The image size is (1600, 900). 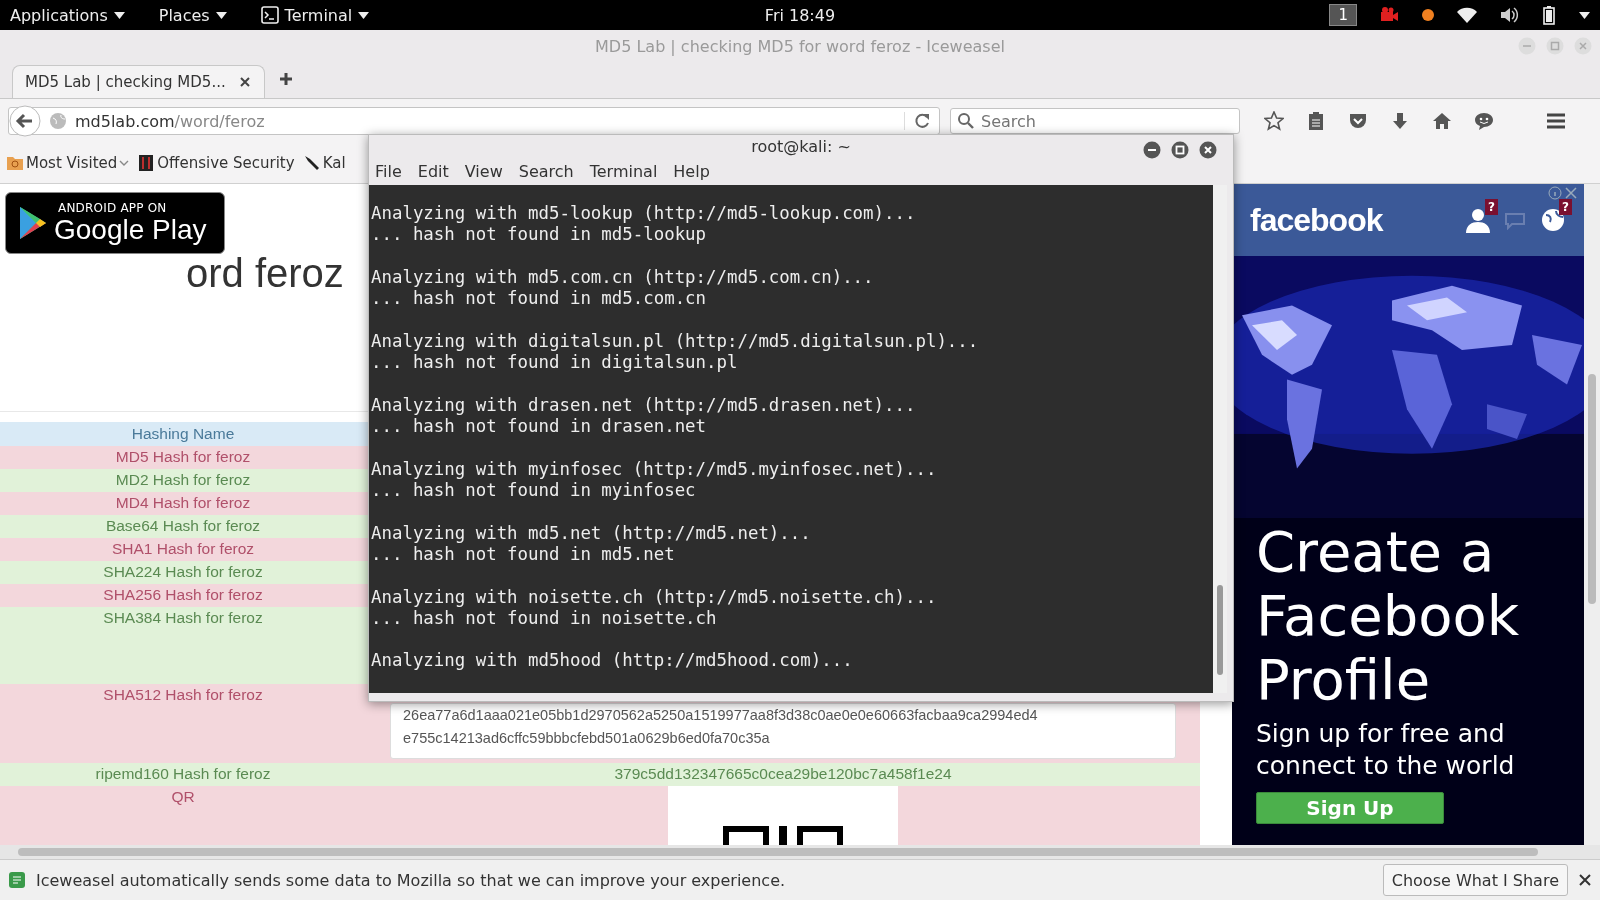 I want to click on messages-icon, so click(x=1516, y=220).